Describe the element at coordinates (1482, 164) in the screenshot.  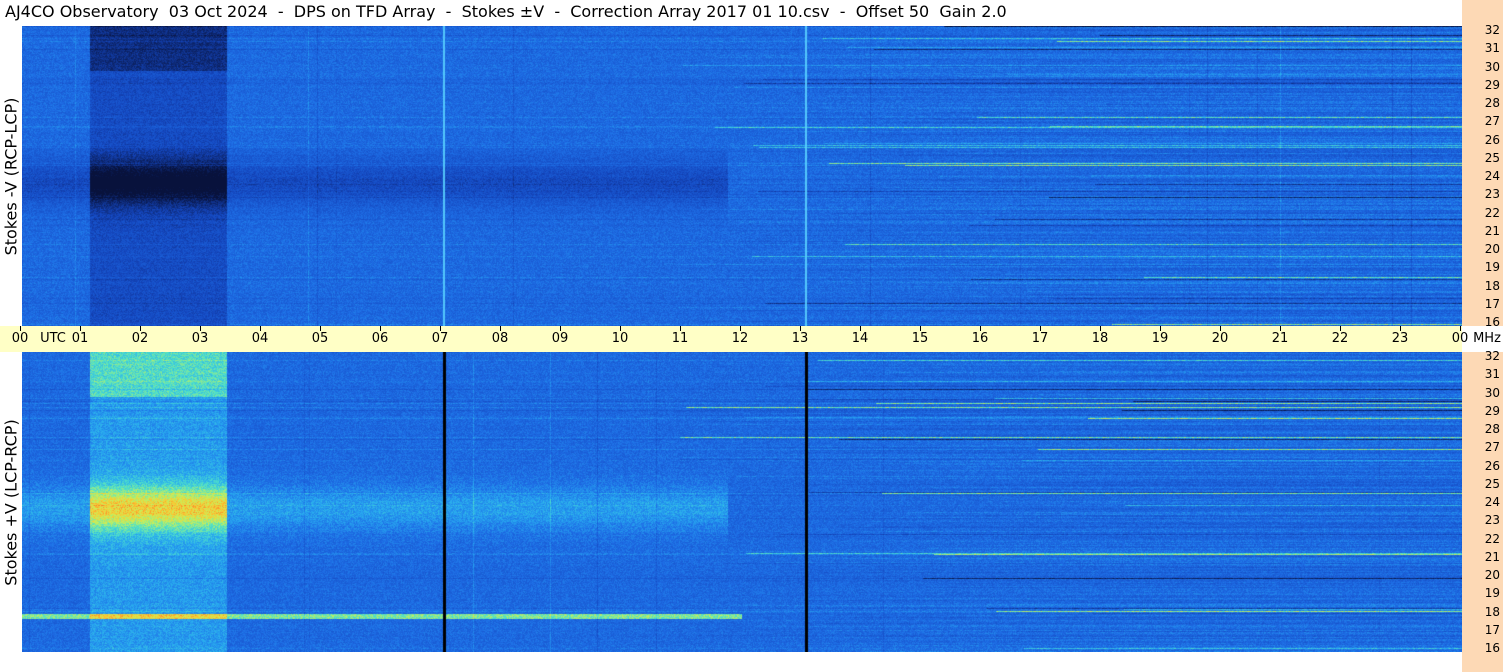
I see `top-frequency-scale: 32 31 30 29 28 27 26 25 24 23 22 21 20 19 18 17 16` at that location.